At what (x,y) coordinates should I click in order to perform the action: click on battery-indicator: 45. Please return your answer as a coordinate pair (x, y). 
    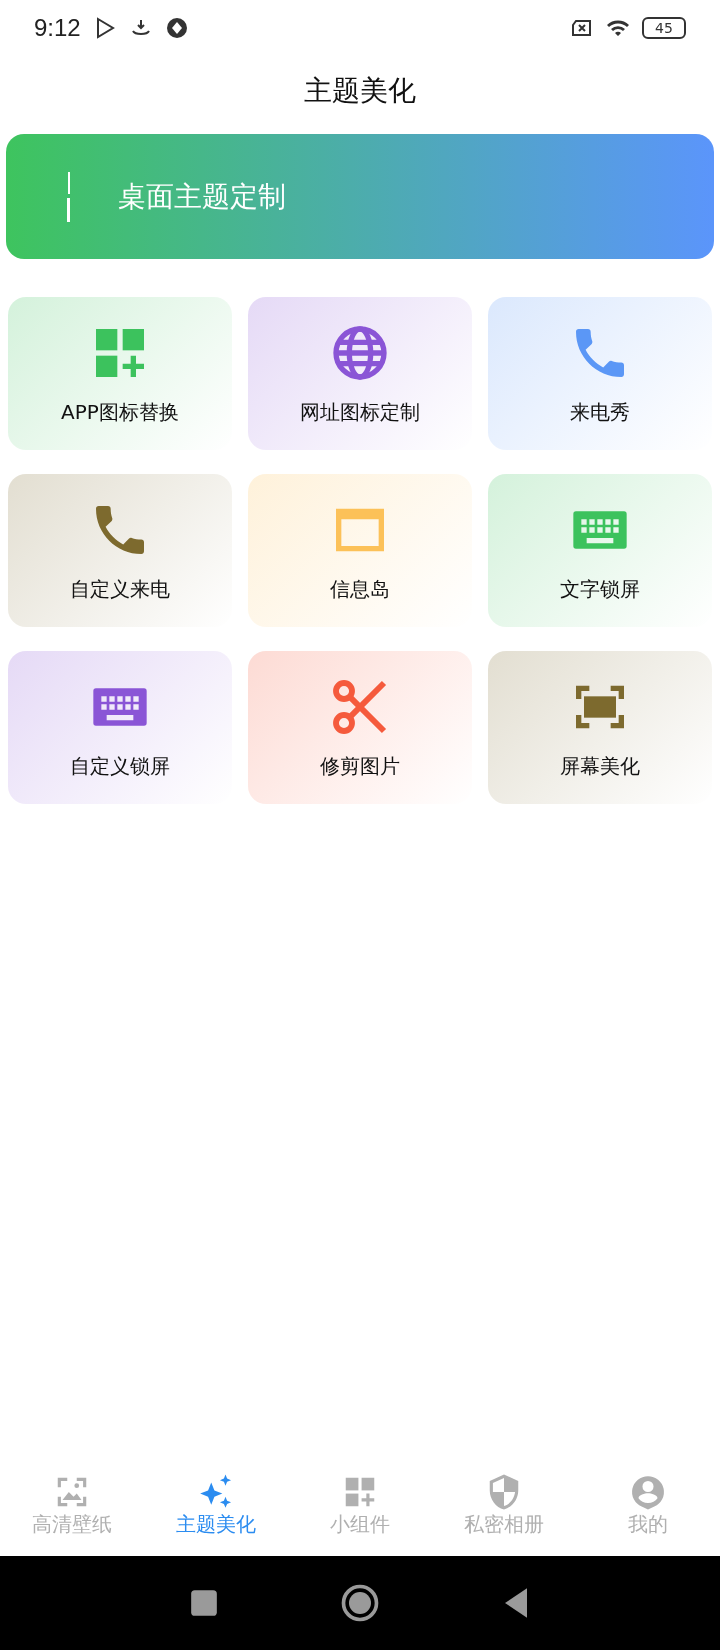
    Looking at the image, I should click on (664, 28).